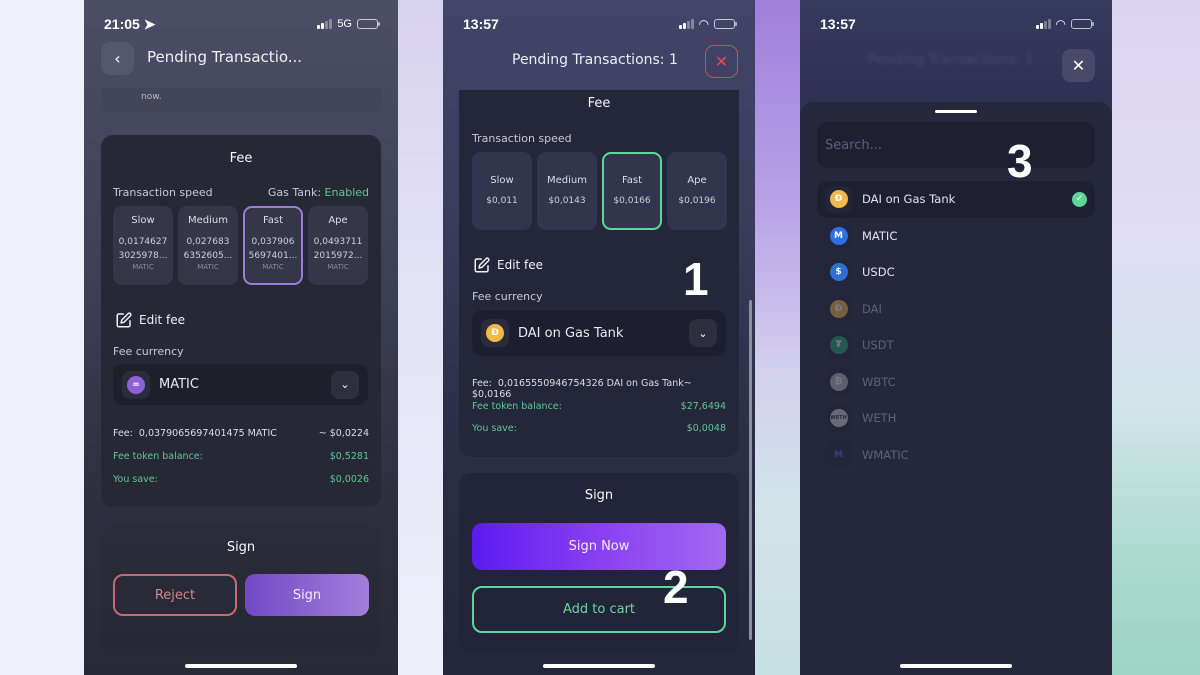 This screenshot has height=675, width=1200. Describe the element at coordinates (241, 100) in the screenshot. I see `faded-message: now.` at that location.